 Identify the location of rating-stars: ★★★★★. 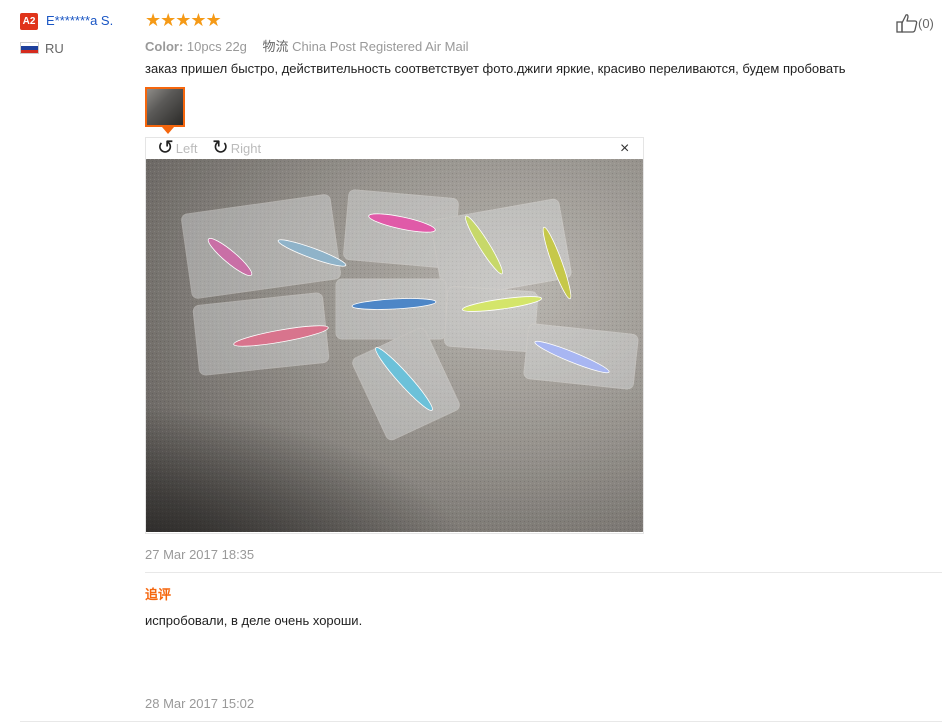
(183, 20).